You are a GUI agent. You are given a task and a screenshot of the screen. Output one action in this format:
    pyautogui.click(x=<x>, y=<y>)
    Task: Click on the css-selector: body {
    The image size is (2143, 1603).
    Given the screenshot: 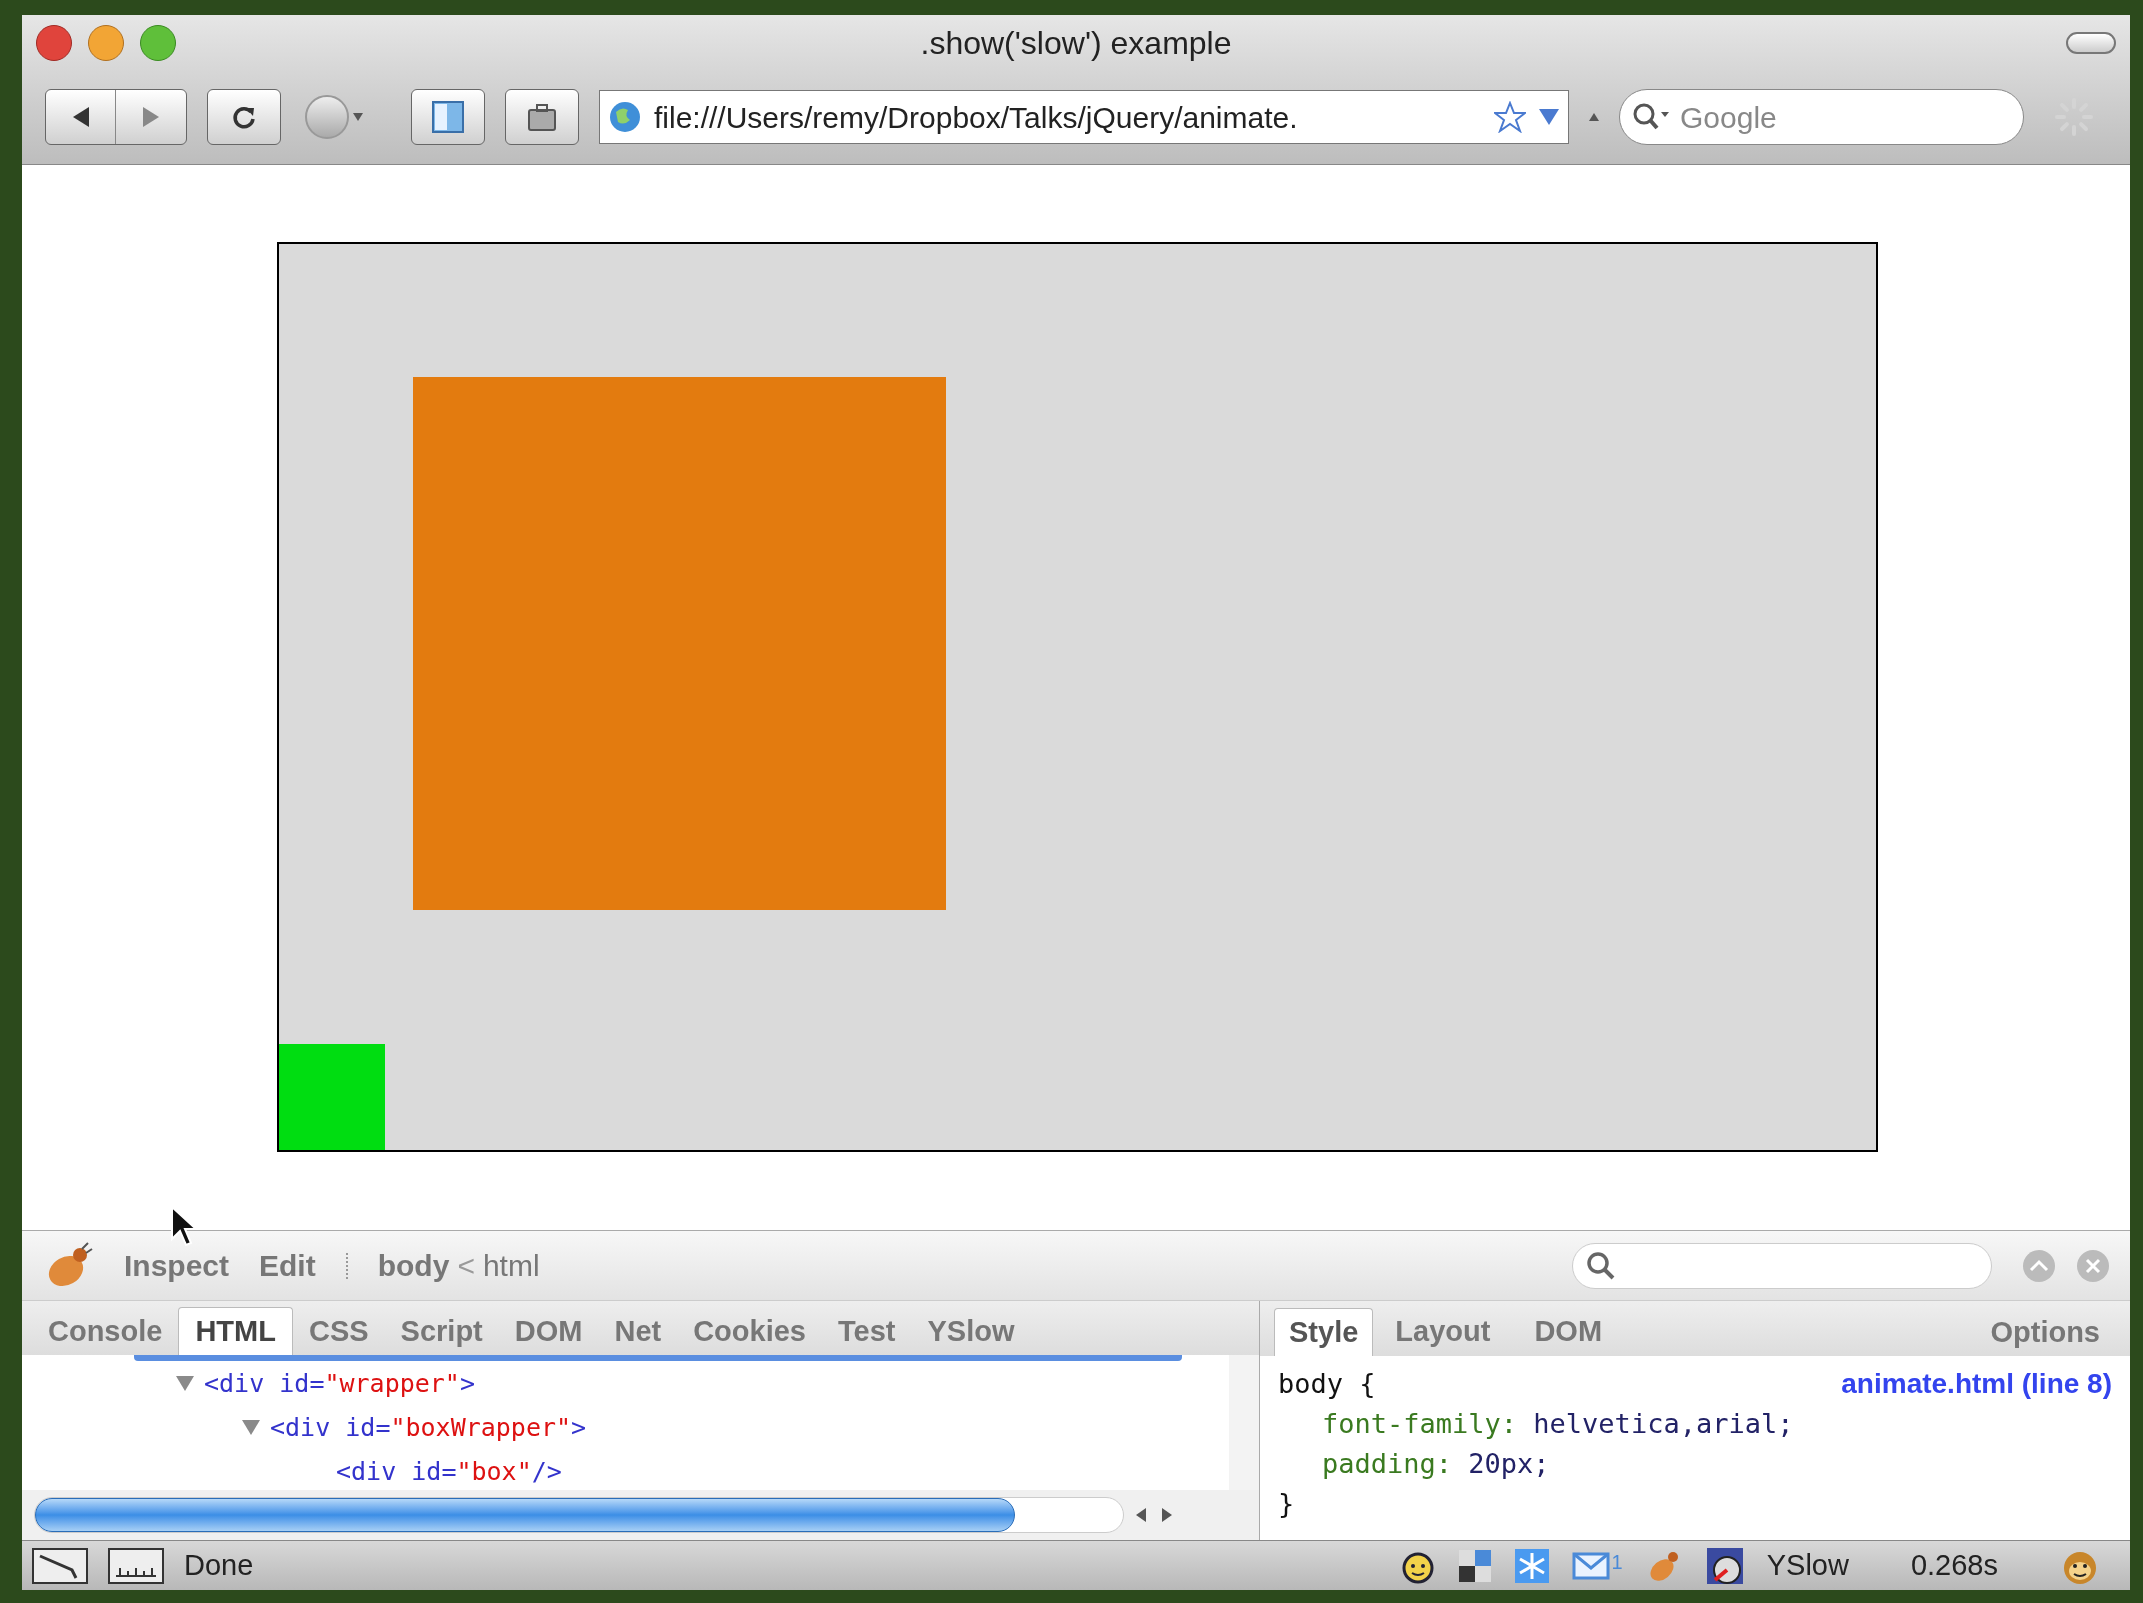 What is the action you would take?
    pyautogui.click(x=1327, y=1384)
    